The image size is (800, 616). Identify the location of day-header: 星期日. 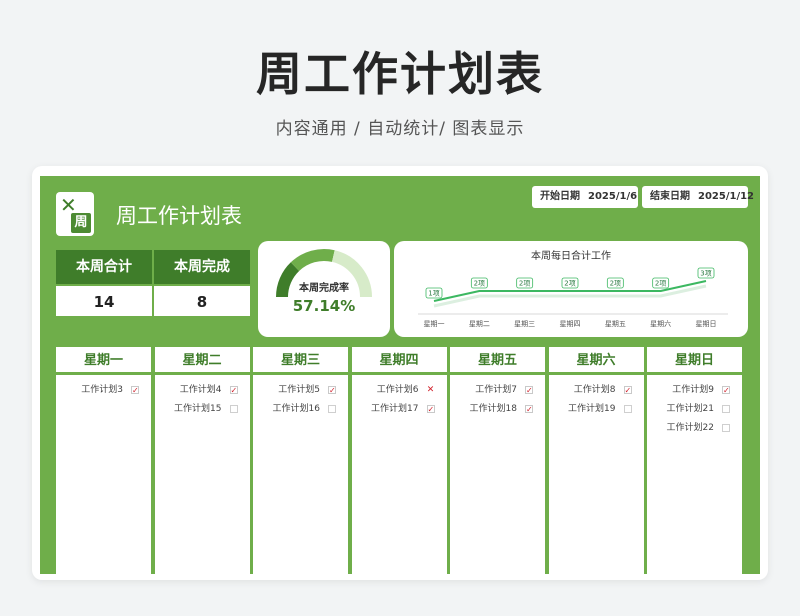
(694, 361).